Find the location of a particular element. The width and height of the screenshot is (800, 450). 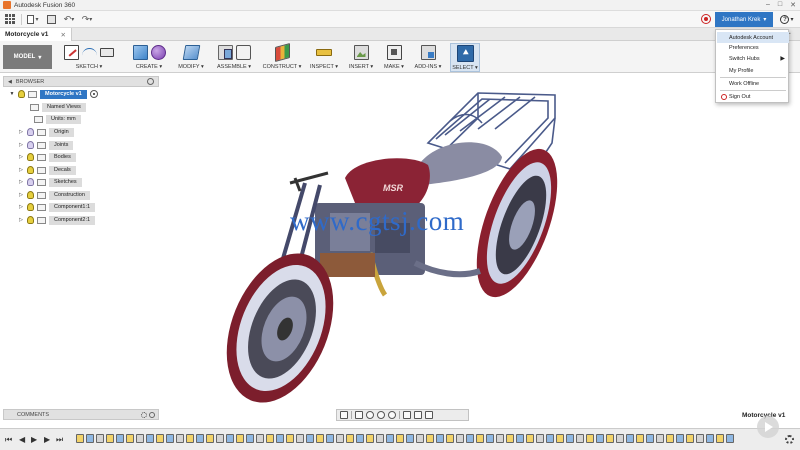

make-group: MAKE ▾ is located at coordinates (394, 57).